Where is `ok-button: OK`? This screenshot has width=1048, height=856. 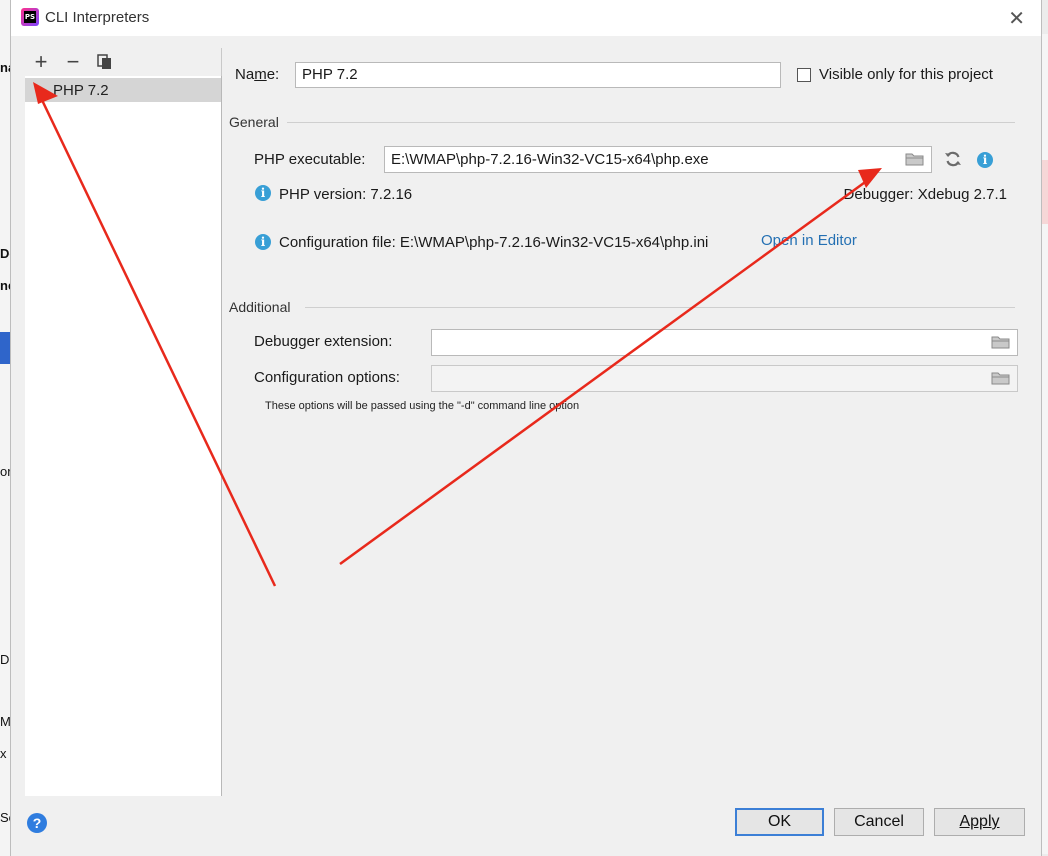 ok-button: OK is located at coordinates (779, 822).